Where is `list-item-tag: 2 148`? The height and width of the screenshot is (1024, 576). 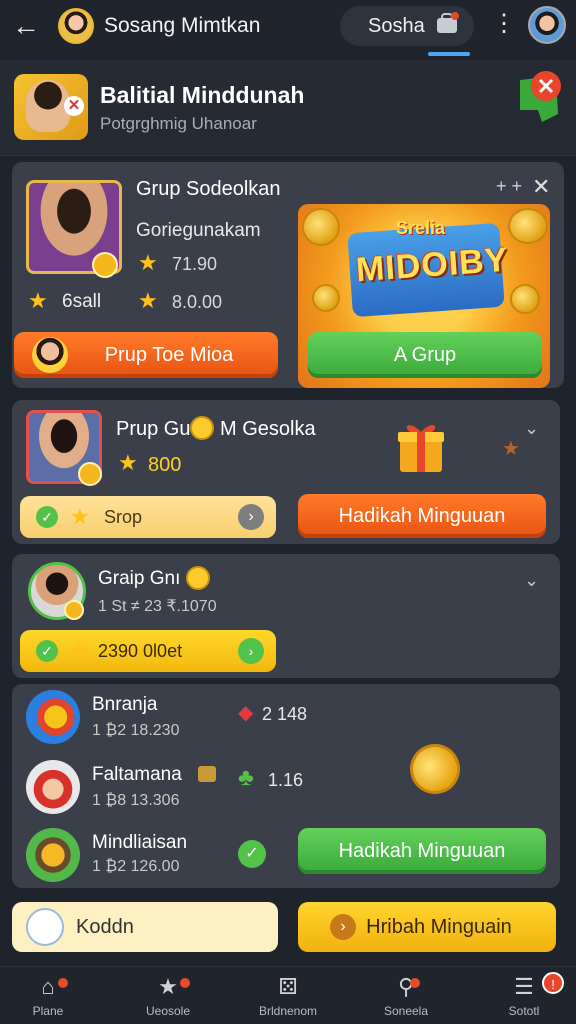 list-item-tag: 2 148 is located at coordinates (285, 714).